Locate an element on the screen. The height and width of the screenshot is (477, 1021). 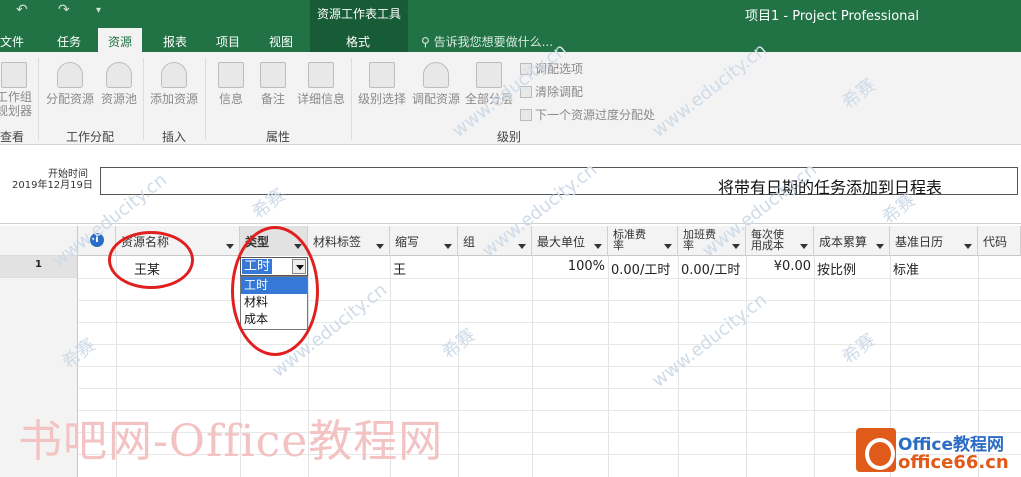
add-resource-label: 添加资源 is located at coordinates (173, 99).